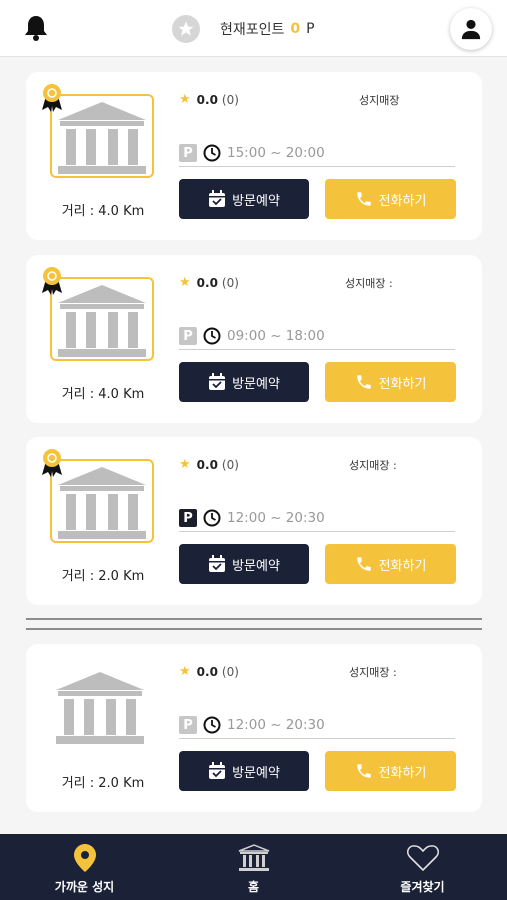  I want to click on tab-favorites: 즐겨찾기, so click(422, 867).